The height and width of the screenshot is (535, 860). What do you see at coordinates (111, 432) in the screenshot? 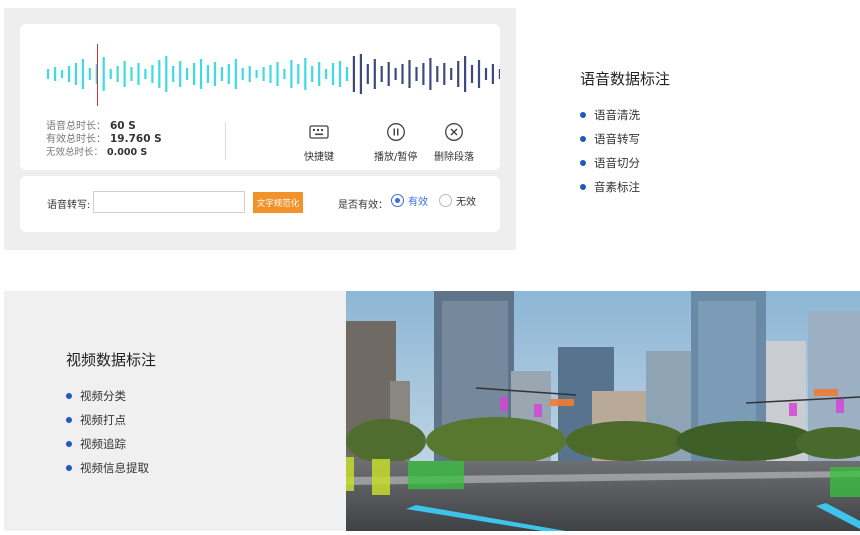
I see `video-feature-list: 视频分类 视频打点 视频追踪 视频信息提取` at bounding box center [111, 432].